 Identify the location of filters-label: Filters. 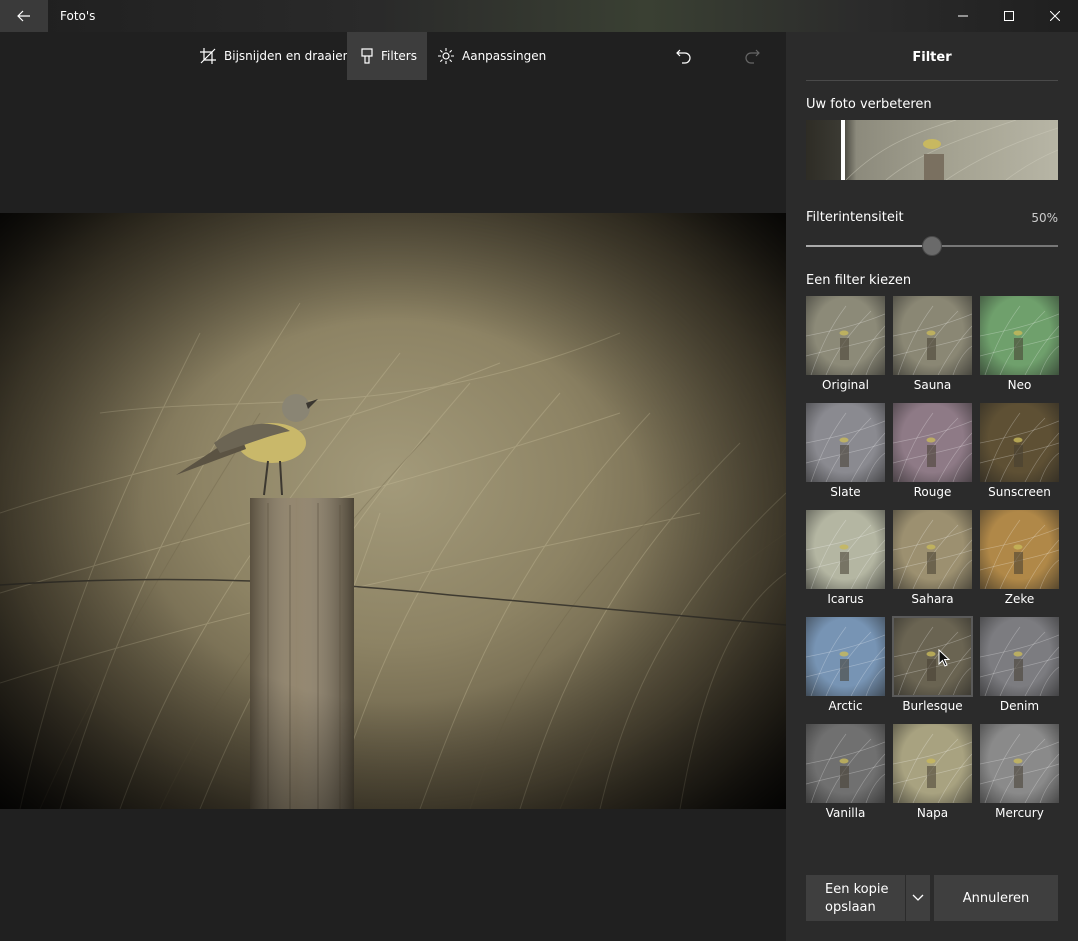
(399, 56).